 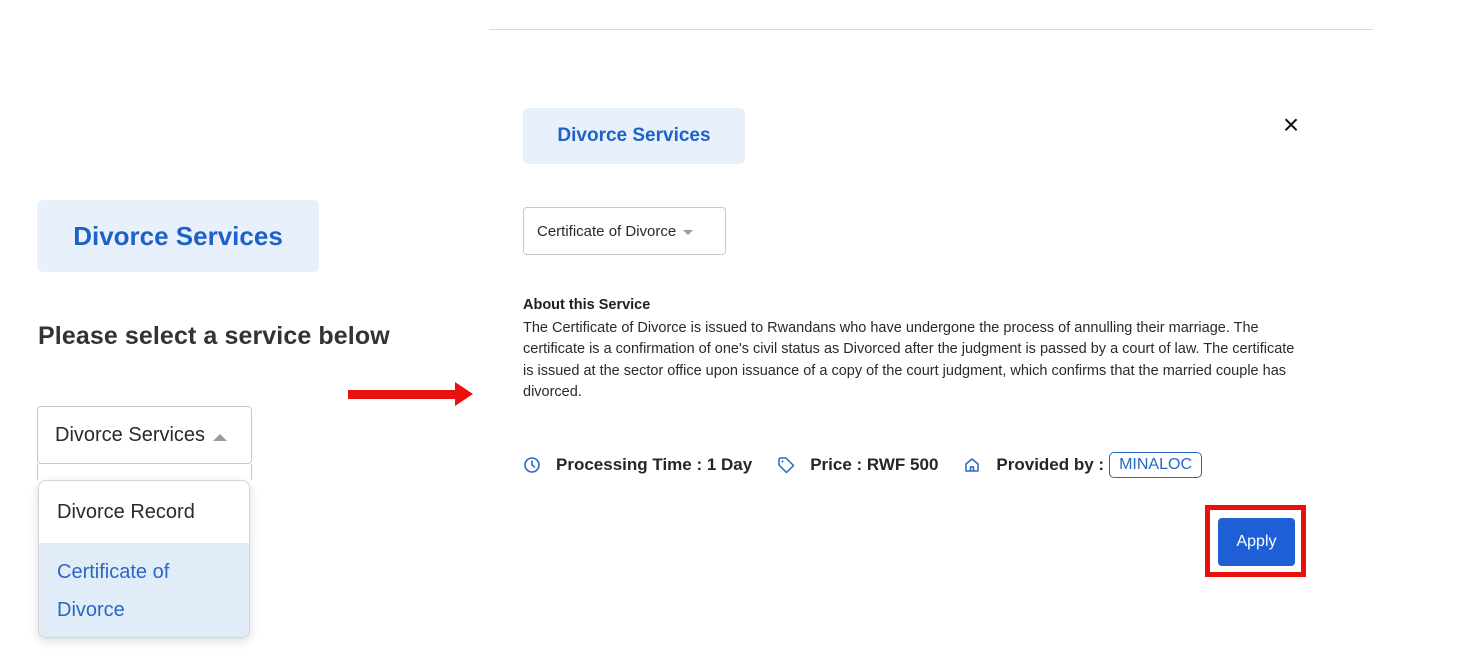 What do you see at coordinates (130, 434) in the screenshot?
I see `service-select-value: Divorce Services` at bounding box center [130, 434].